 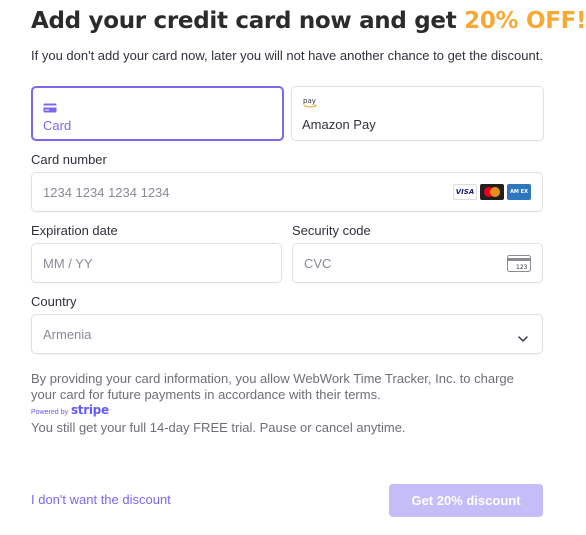 I want to click on cvc-card-icon: 123, so click(x=519, y=266).